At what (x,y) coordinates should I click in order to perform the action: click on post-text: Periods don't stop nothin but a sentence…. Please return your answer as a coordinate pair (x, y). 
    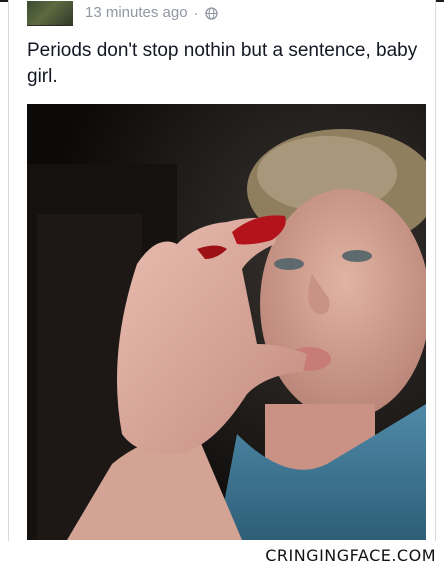
    Looking at the image, I should click on (222, 63).